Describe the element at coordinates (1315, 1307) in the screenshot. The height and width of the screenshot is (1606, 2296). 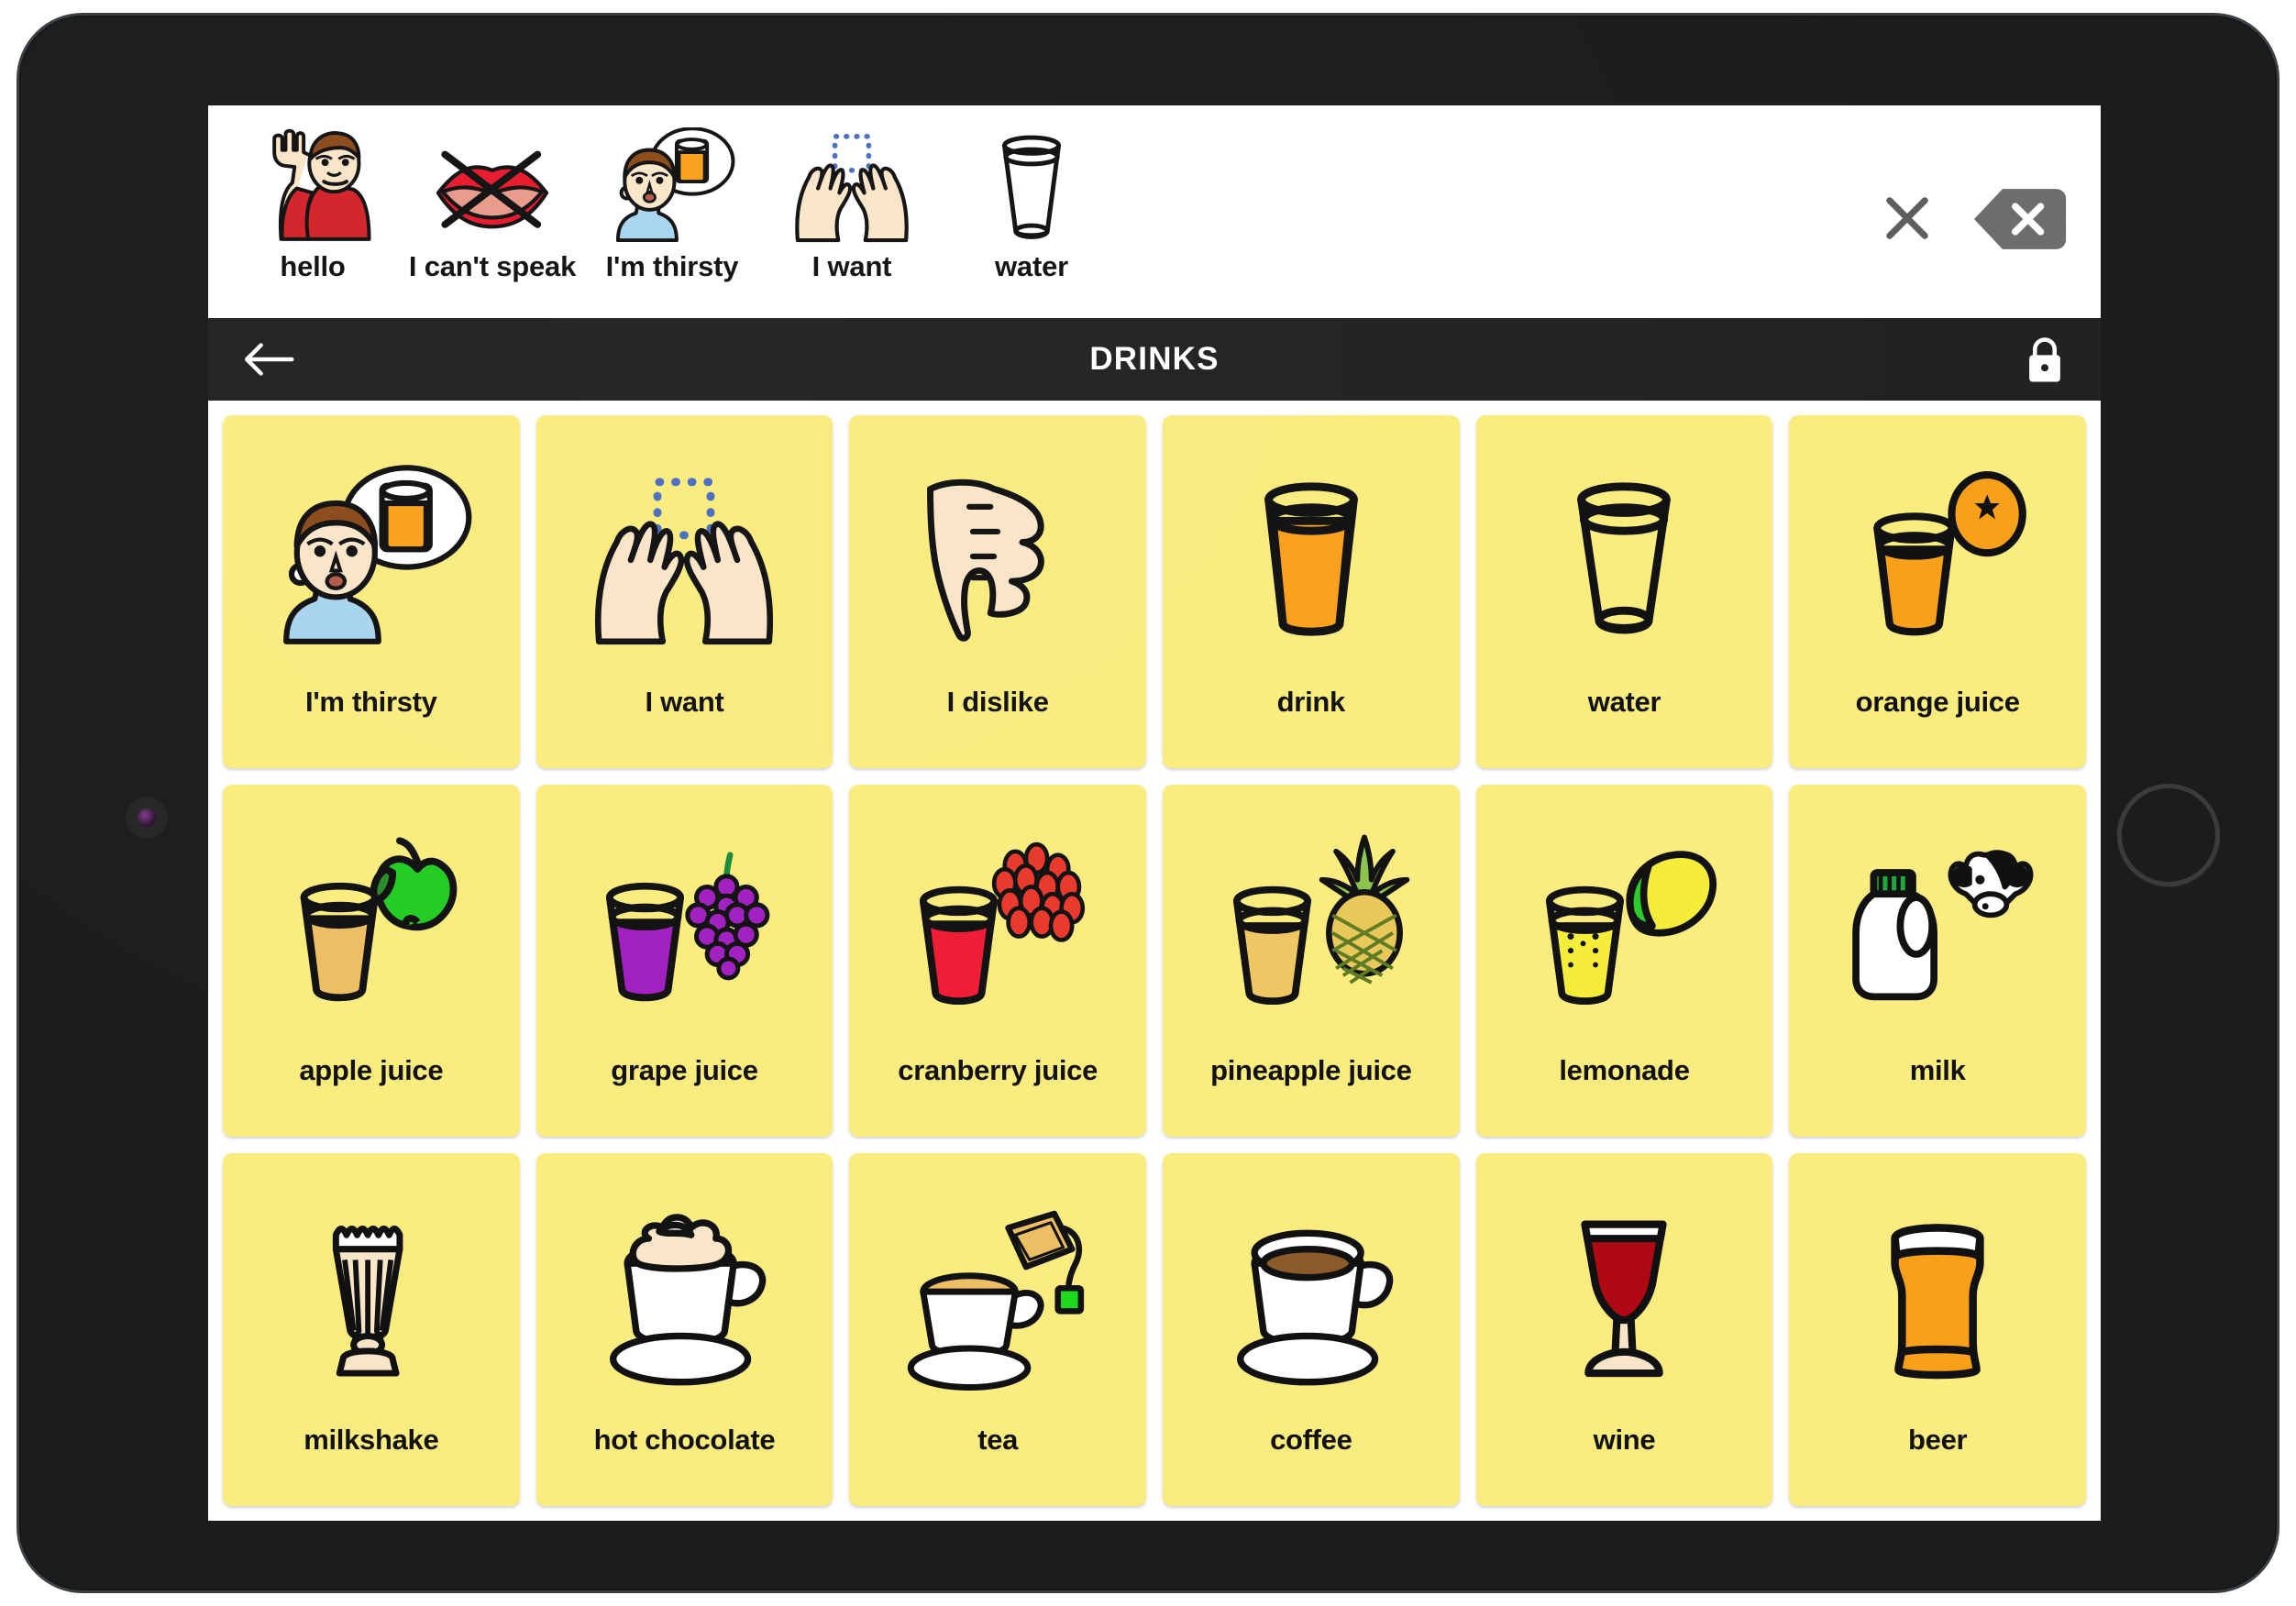
I see `coffee-cup-icon` at that location.